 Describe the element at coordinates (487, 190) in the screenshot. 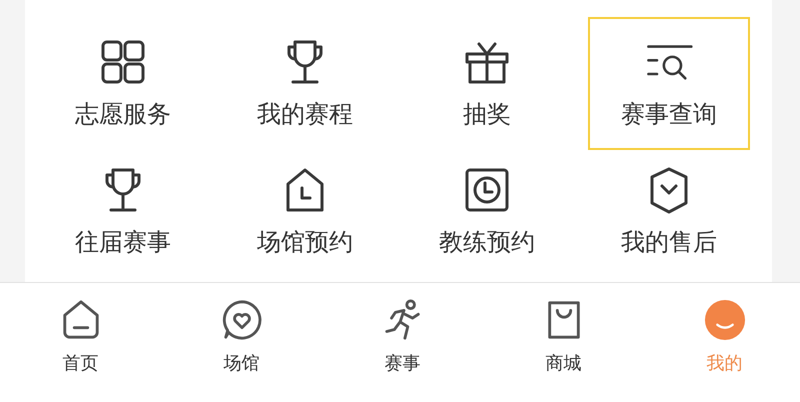

I see `clock-icon` at that location.